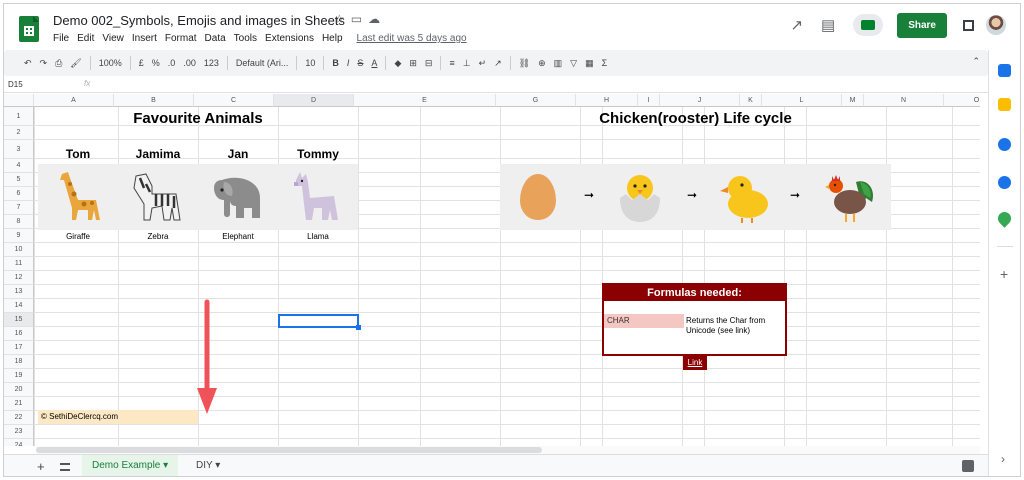 The height and width of the screenshot is (480, 1024). What do you see at coordinates (113, 38) in the screenshot?
I see `menu-view: View` at bounding box center [113, 38].